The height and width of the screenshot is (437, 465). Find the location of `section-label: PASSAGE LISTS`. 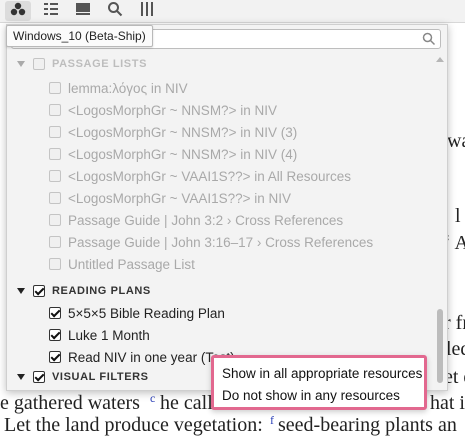

section-label: PASSAGE LISTS is located at coordinates (99, 64).